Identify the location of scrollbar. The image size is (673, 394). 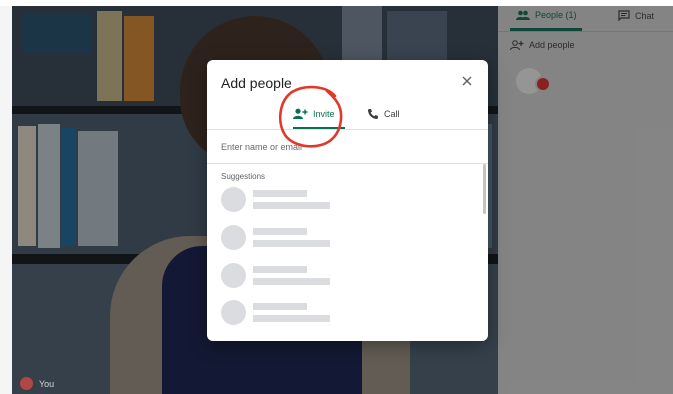
(484, 189).